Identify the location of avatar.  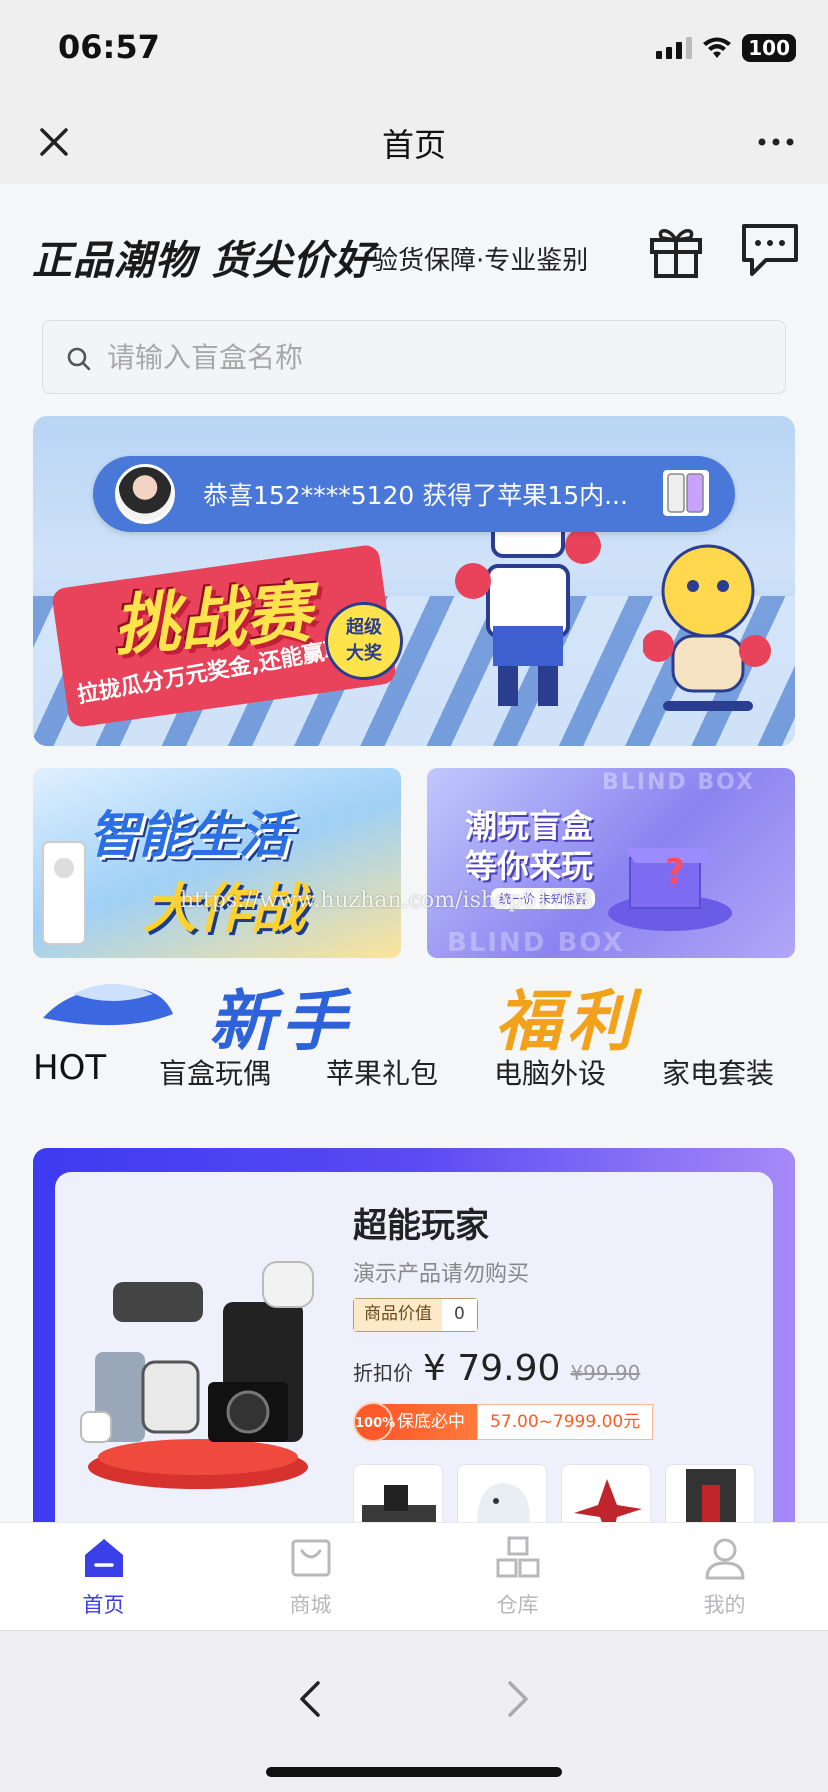
(145, 494).